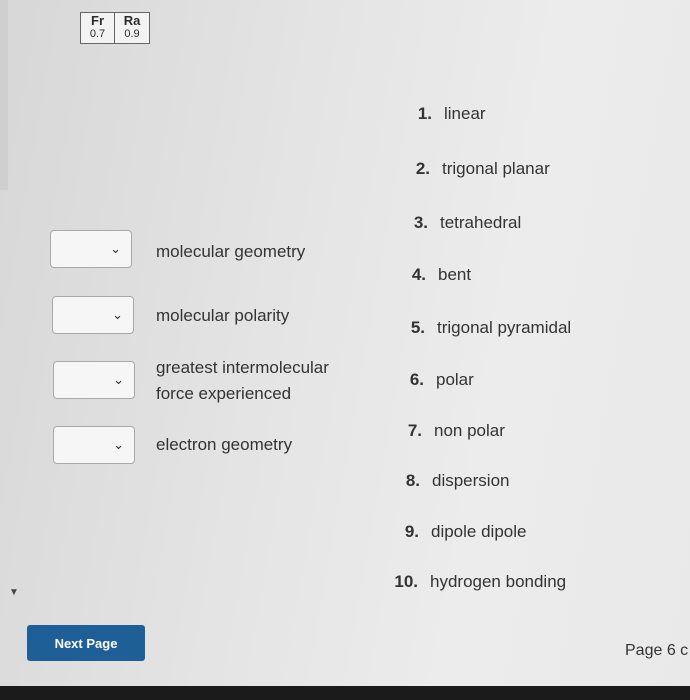  Describe the element at coordinates (479, 531) in the screenshot. I see `choice-label: dipole dipole` at that location.